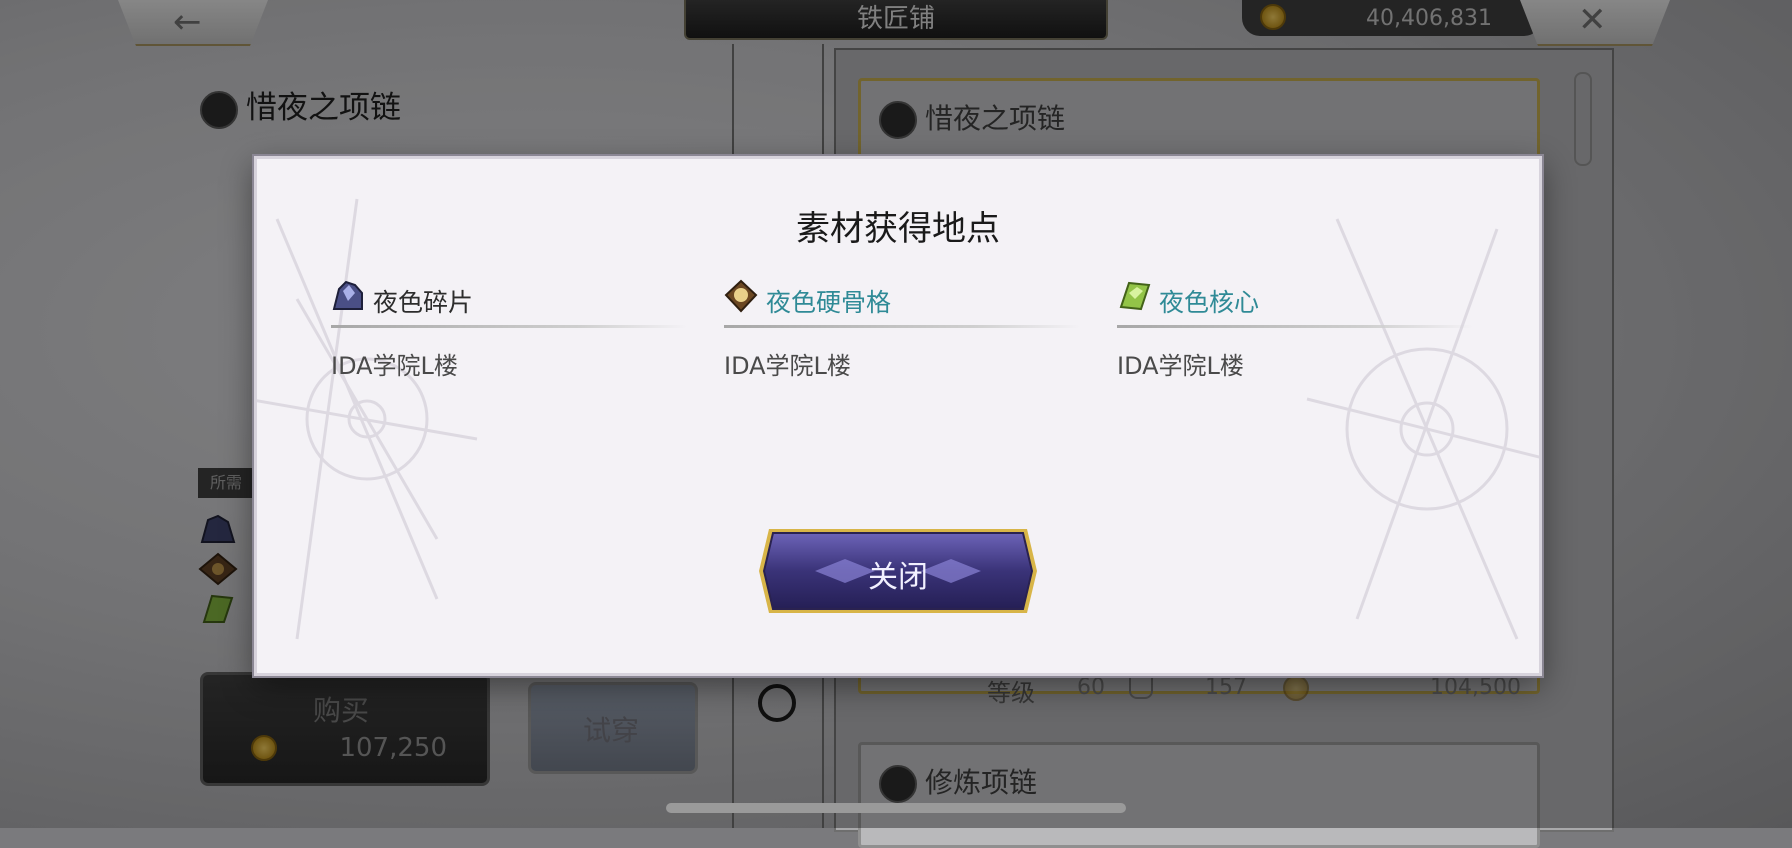 This screenshot has width=1792, height=848. I want to click on home-indicator, so click(896, 808).